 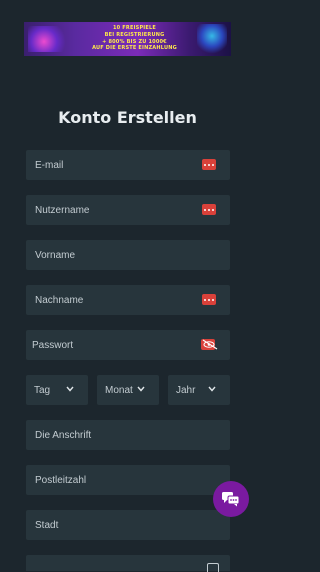 What do you see at coordinates (134, 41) in the screenshot?
I see `banner-line: + 800% BIS ZU 1000€` at bounding box center [134, 41].